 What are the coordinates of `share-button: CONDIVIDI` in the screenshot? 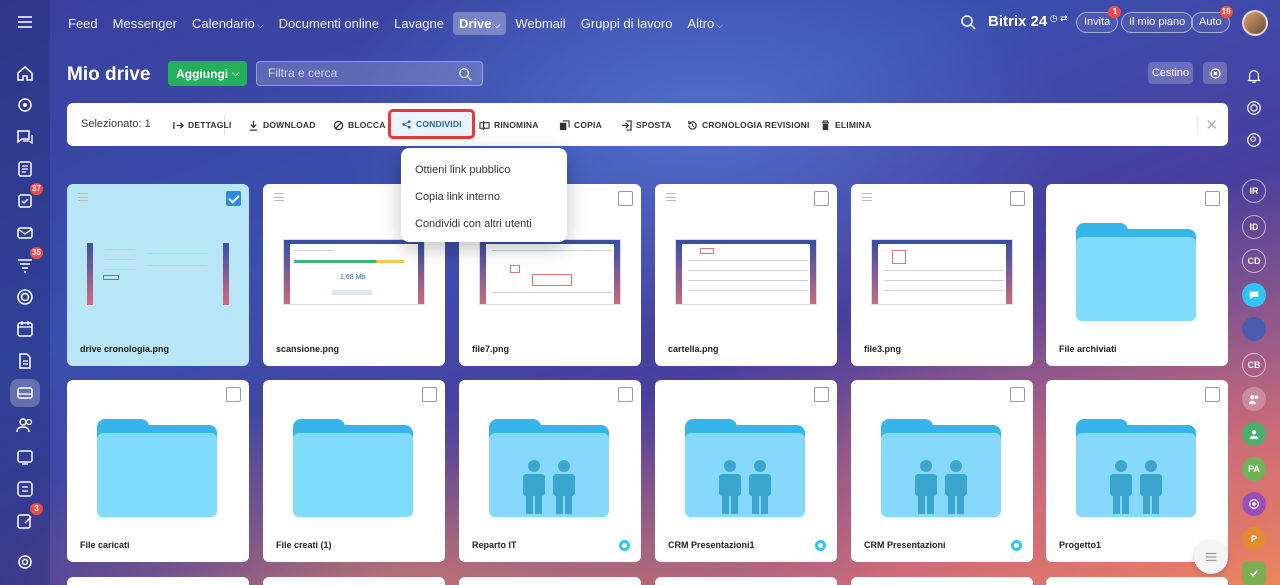 It's located at (431, 124).